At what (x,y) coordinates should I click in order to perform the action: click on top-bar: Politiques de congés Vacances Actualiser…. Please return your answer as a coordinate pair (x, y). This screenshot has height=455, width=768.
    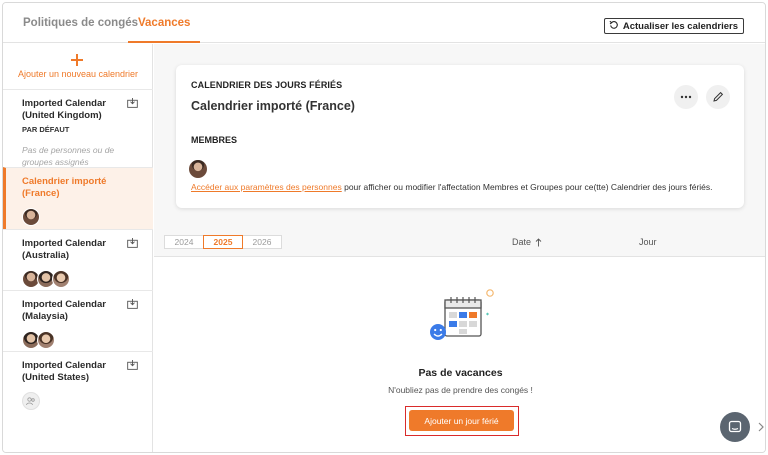
    Looking at the image, I should click on (384, 23).